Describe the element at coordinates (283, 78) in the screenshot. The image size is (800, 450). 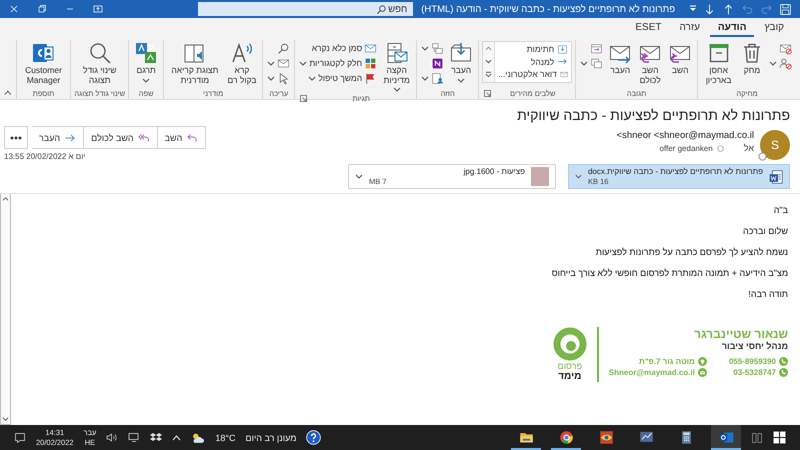
I see `cursor-icon` at that location.